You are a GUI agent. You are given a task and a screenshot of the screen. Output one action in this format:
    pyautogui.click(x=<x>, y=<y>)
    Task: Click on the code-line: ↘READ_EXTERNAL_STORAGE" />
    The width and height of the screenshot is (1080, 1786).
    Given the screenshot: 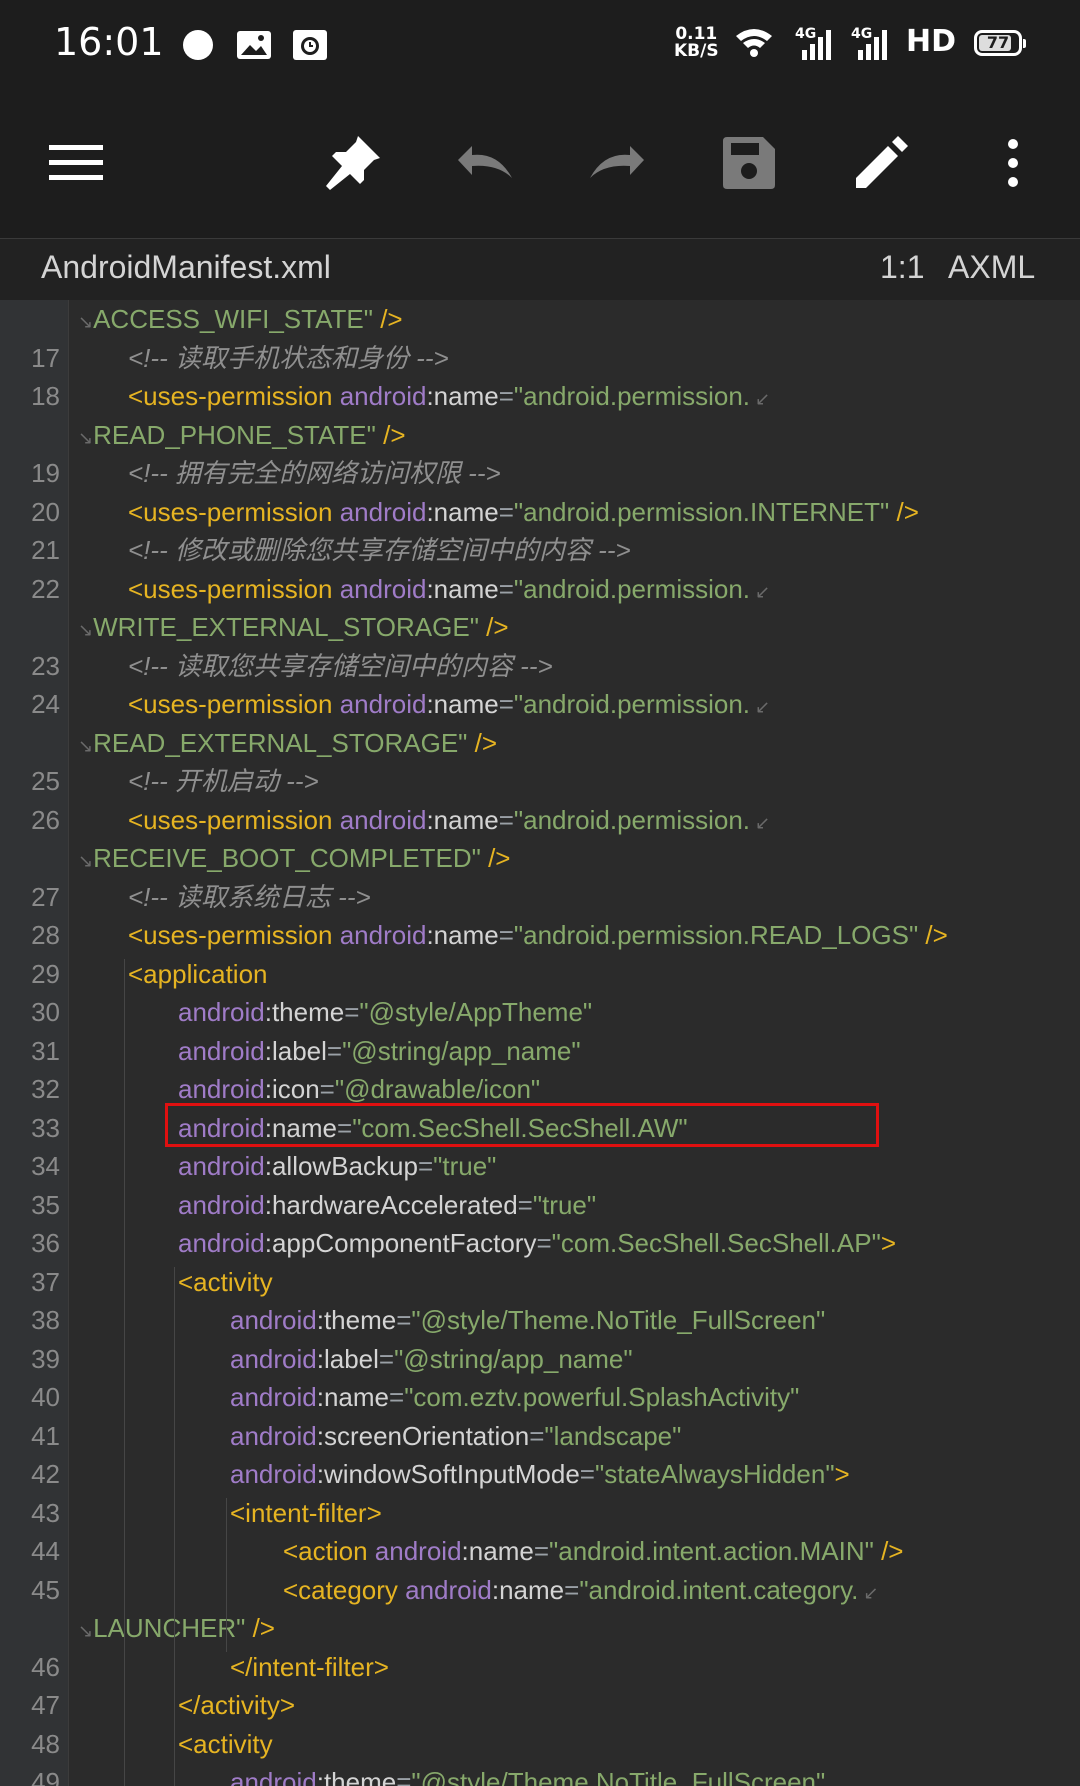 What is the action you would take?
    pyautogui.click(x=540, y=743)
    